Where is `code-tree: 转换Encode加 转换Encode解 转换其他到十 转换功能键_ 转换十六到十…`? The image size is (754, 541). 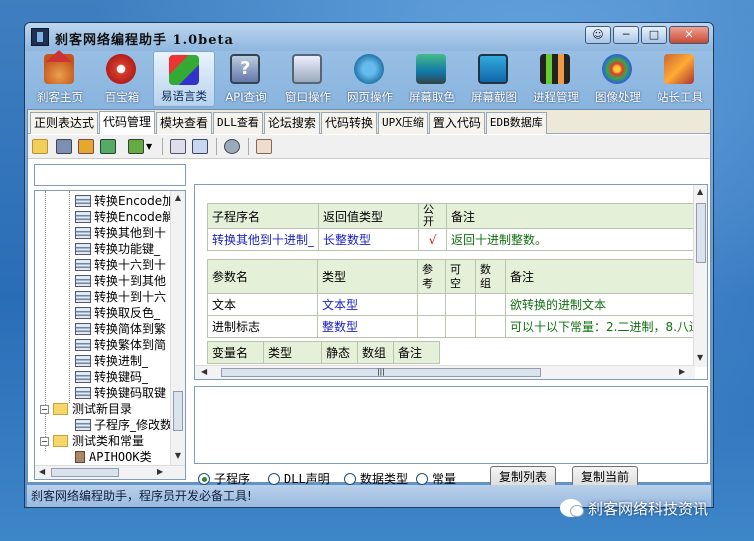 code-tree: 转换Encode加 转换Encode解 转换其他到十 转换功能键_ 转换十六到十… is located at coordinates (110, 335).